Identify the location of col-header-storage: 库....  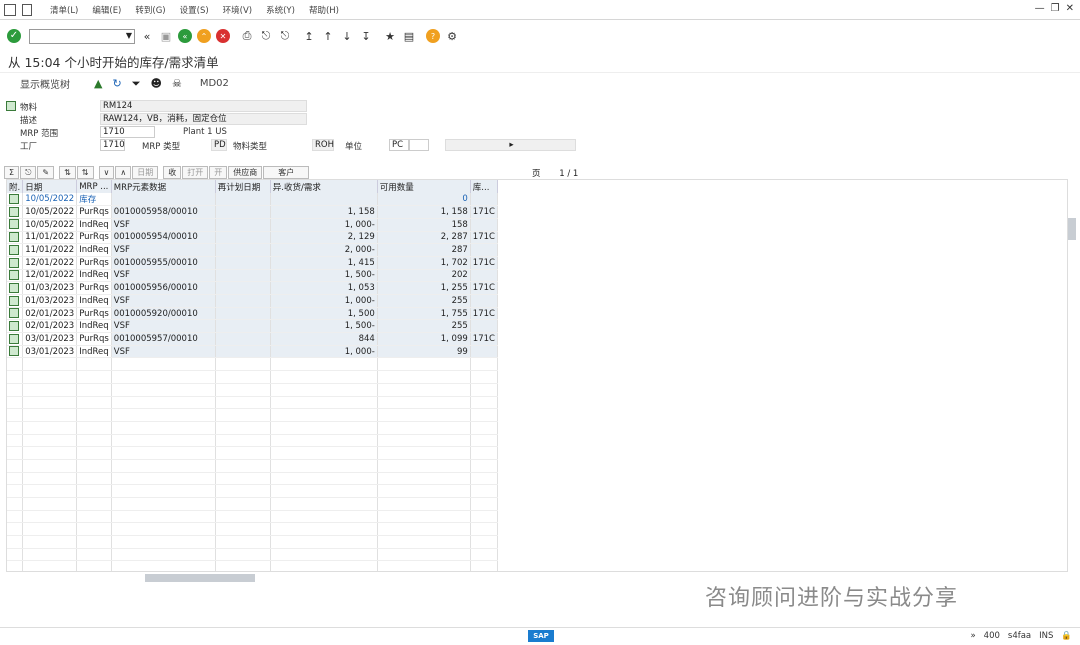
(484, 186).